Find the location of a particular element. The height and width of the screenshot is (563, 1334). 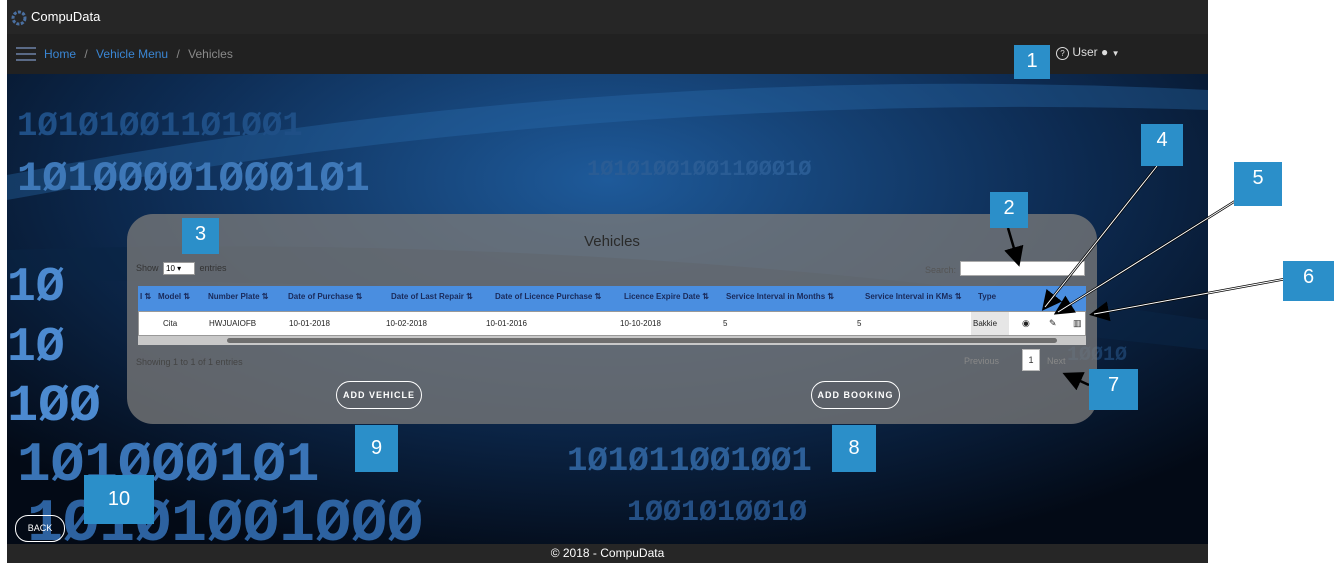

callout-1: 1 is located at coordinates (1032, 62).